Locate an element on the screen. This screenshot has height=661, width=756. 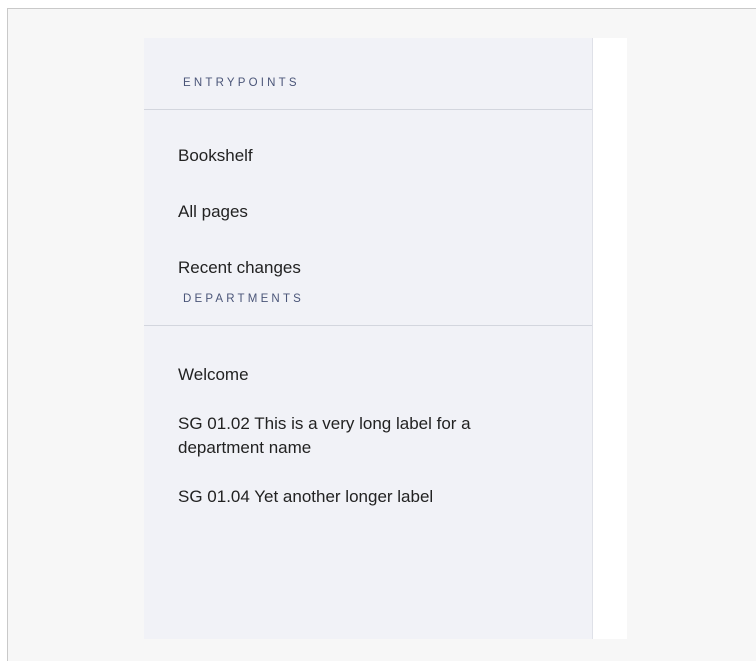
departments-section-header: DEPARTMENTS is located at coordinates (368, 303).